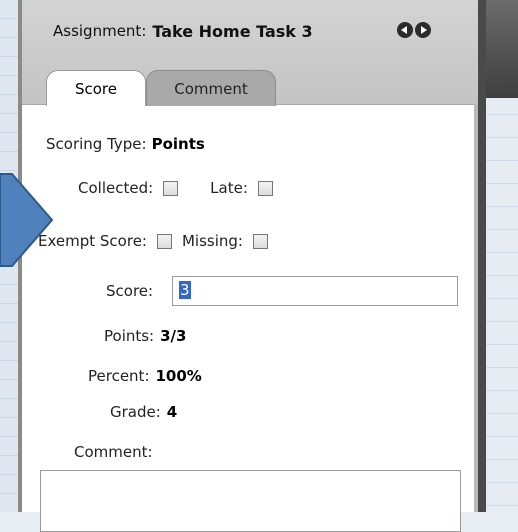 This screenshot has height=532, width=518. I want to click on scoring-type-label: Scoring Type:, so click(96, 144).